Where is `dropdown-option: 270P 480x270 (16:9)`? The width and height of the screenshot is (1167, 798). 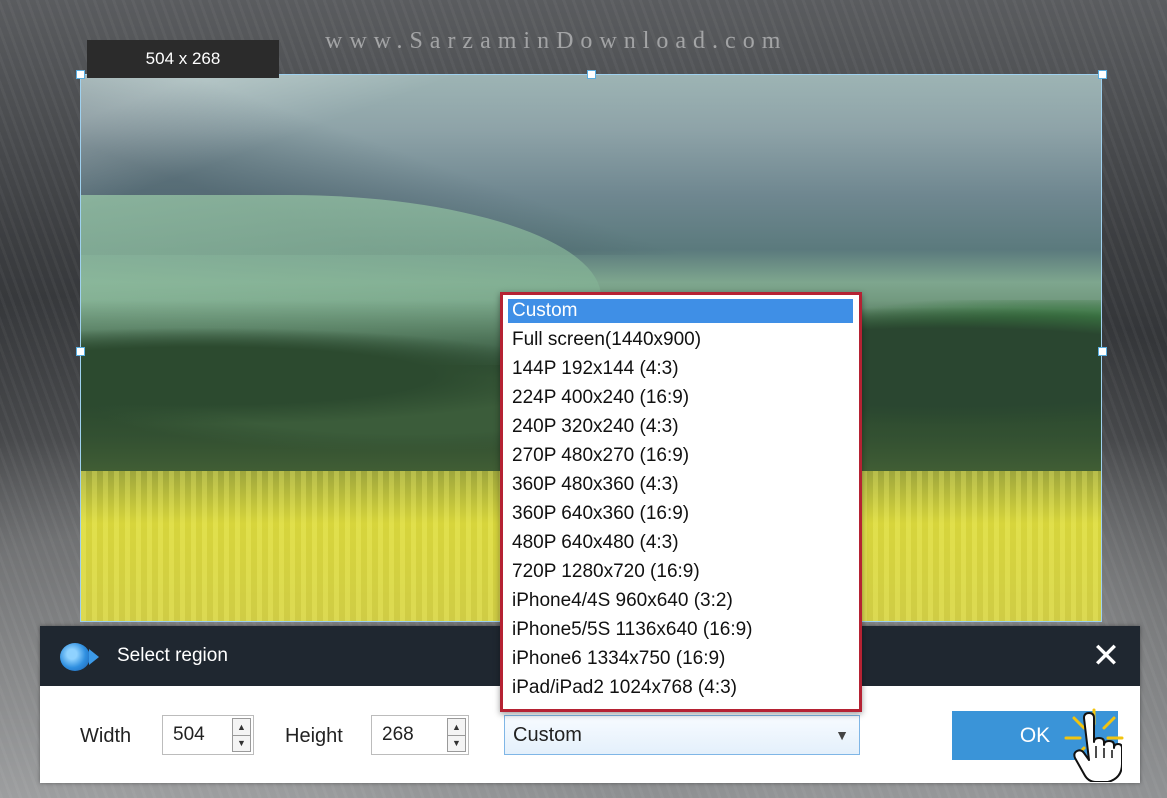
dropdown-option: 270P 480x270 (16:9) is located at coordinates (680, 456).